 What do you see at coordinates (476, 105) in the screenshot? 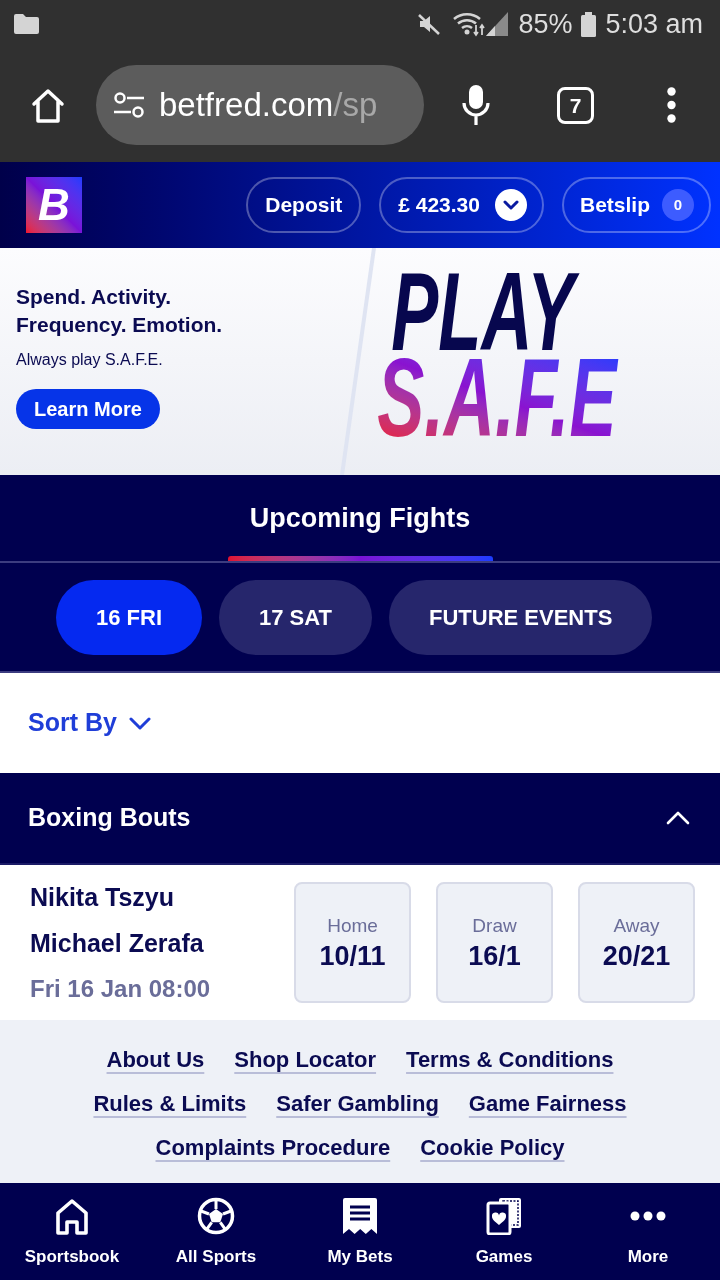
I see `microphone-icon` at bounding box center [476, 105].